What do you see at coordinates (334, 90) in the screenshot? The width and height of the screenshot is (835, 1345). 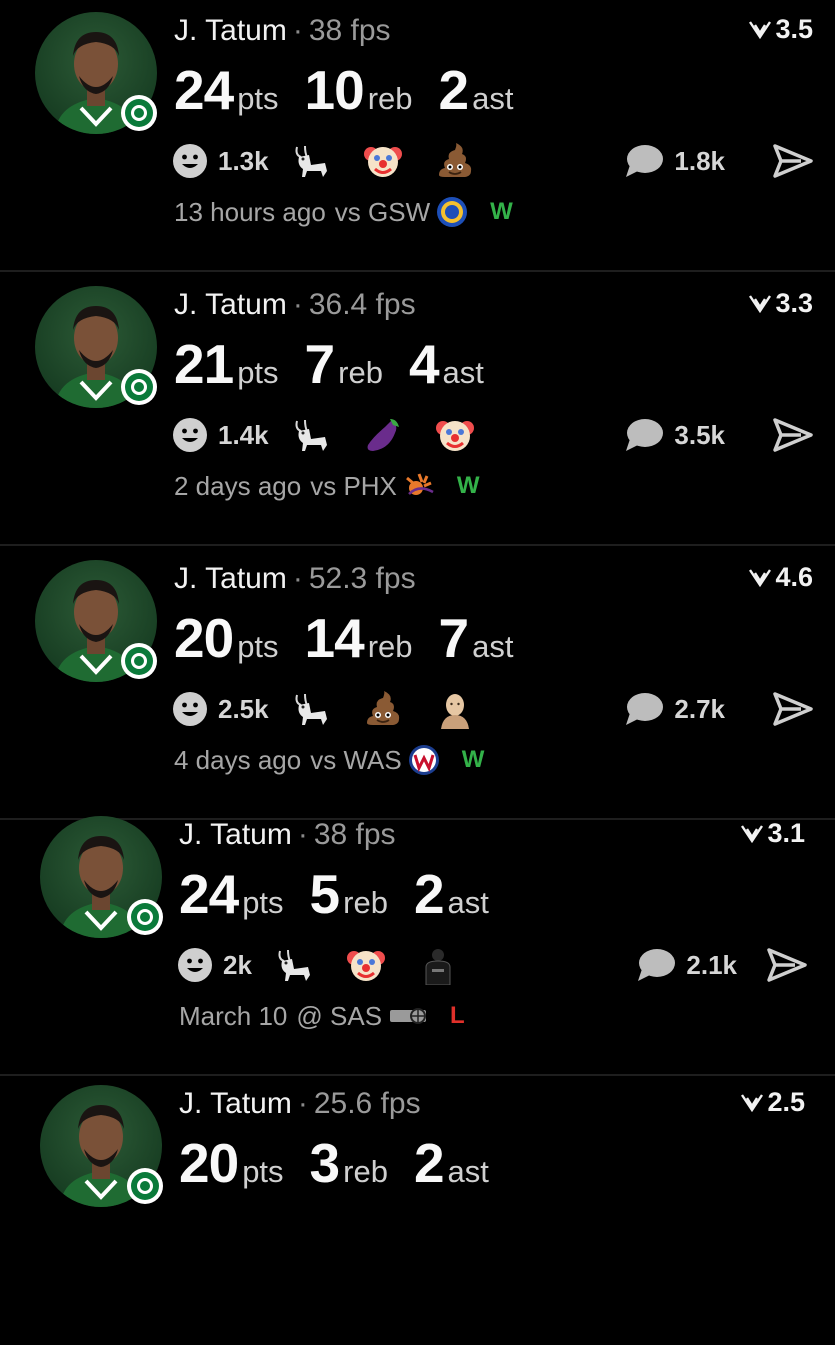 I see `rebounds-value: 10` at bounding box center [334, 90].